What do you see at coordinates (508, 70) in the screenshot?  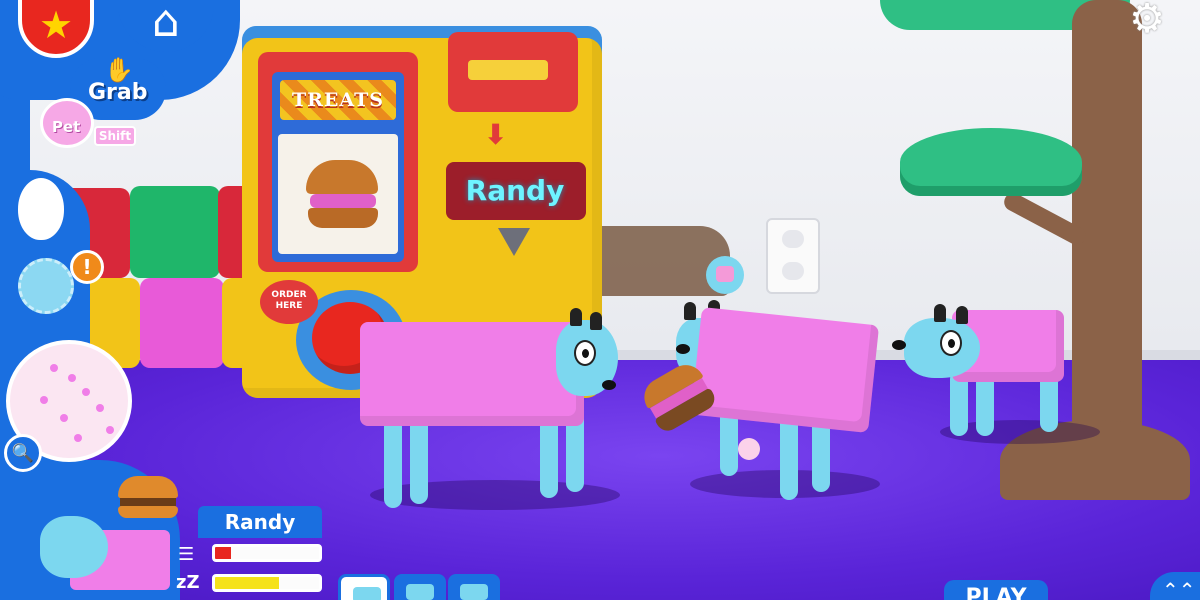 I see `dispenser-opening` at bounding box center [508, 70].